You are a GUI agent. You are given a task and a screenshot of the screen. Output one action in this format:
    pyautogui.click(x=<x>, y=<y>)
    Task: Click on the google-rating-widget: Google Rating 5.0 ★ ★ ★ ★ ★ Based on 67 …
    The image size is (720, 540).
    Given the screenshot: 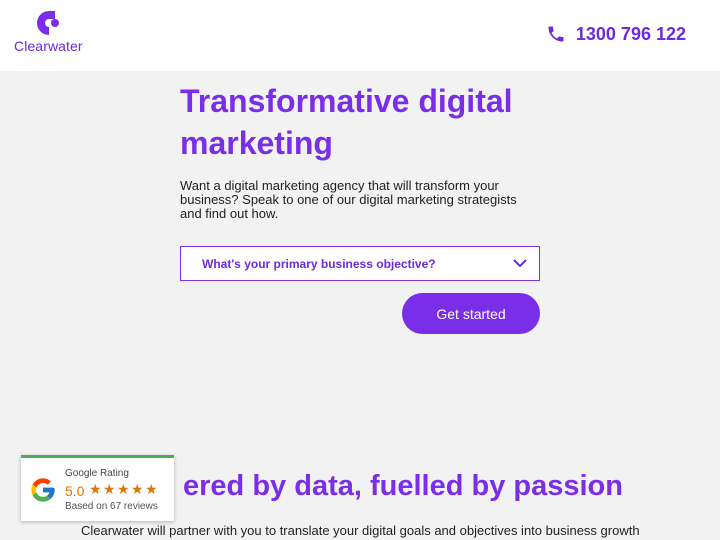 What is the action you would take?
    pyautogui.click(x=97, y=488)
    